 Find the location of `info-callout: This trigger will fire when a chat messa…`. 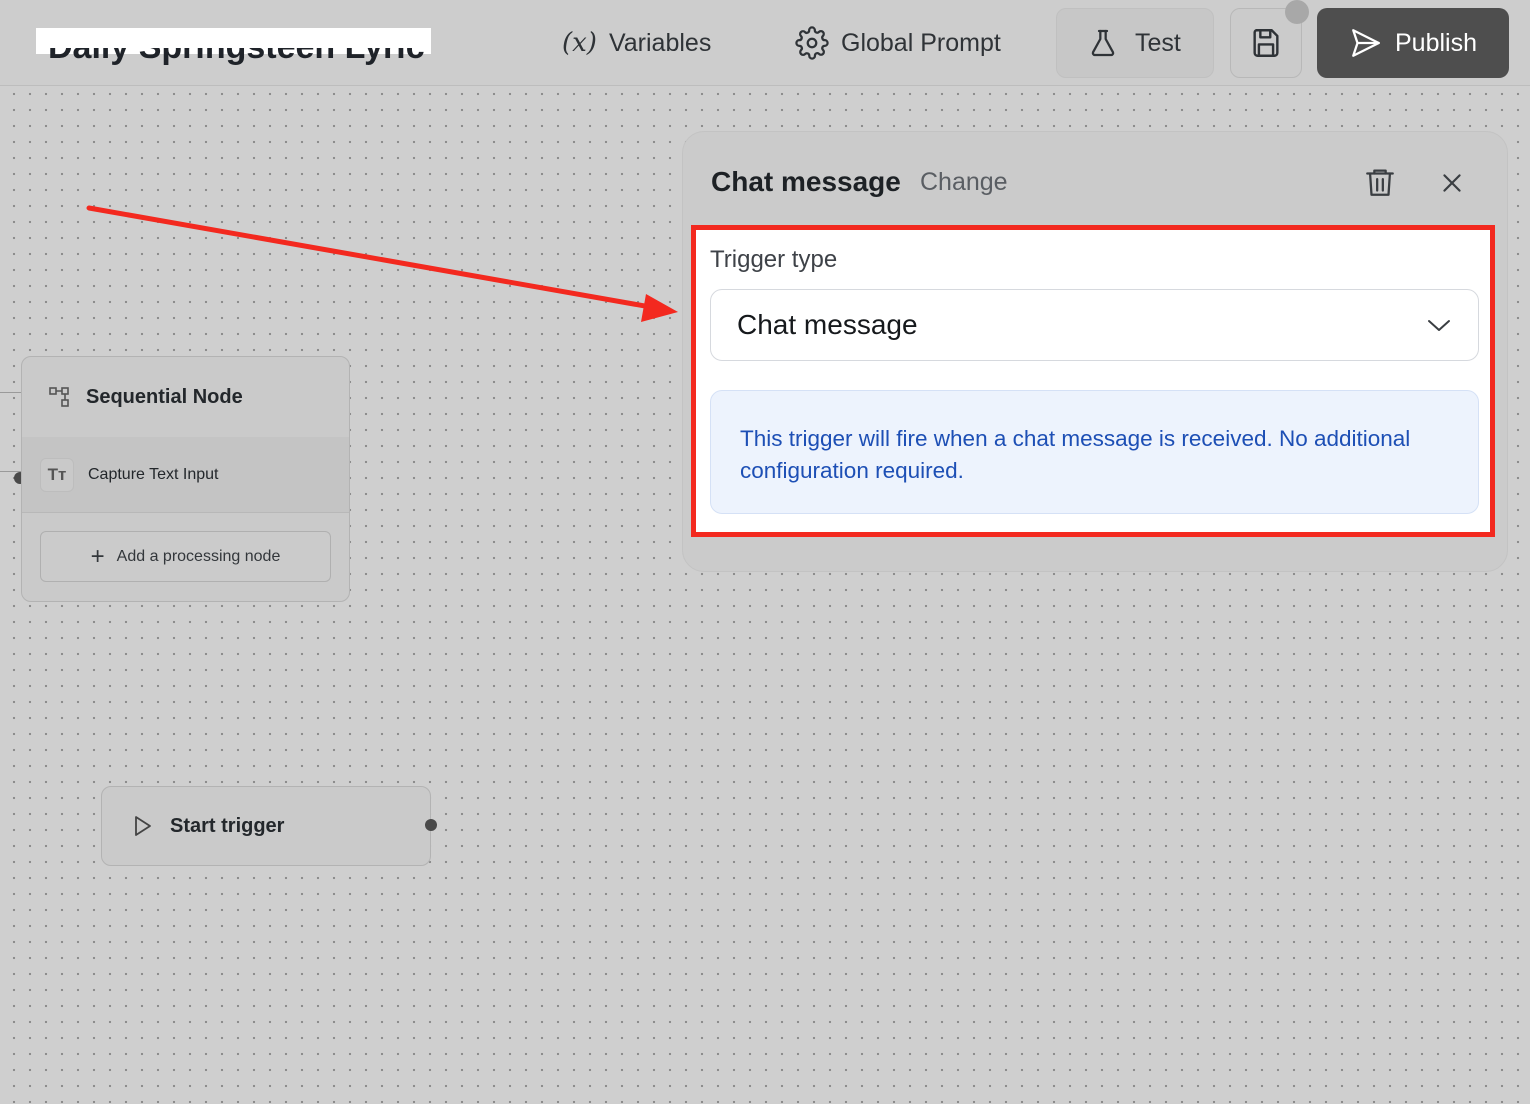

info-callout: This trigger will fire when a chat messa… is located at coordinates (1094, 452).